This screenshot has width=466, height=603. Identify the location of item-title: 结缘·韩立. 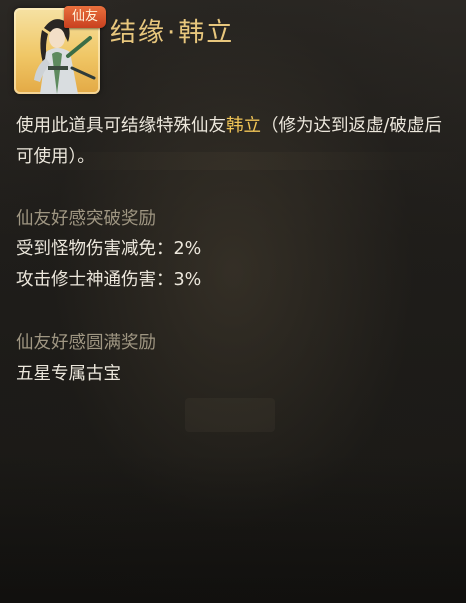
(172, 30).